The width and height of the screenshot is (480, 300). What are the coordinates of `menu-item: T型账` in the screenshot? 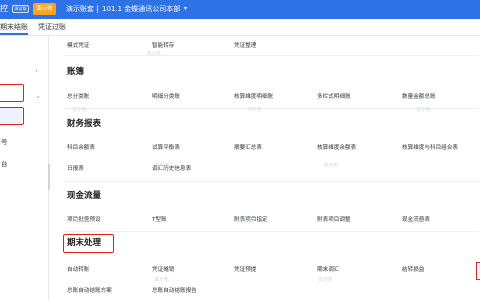 It's located at (159, 220).